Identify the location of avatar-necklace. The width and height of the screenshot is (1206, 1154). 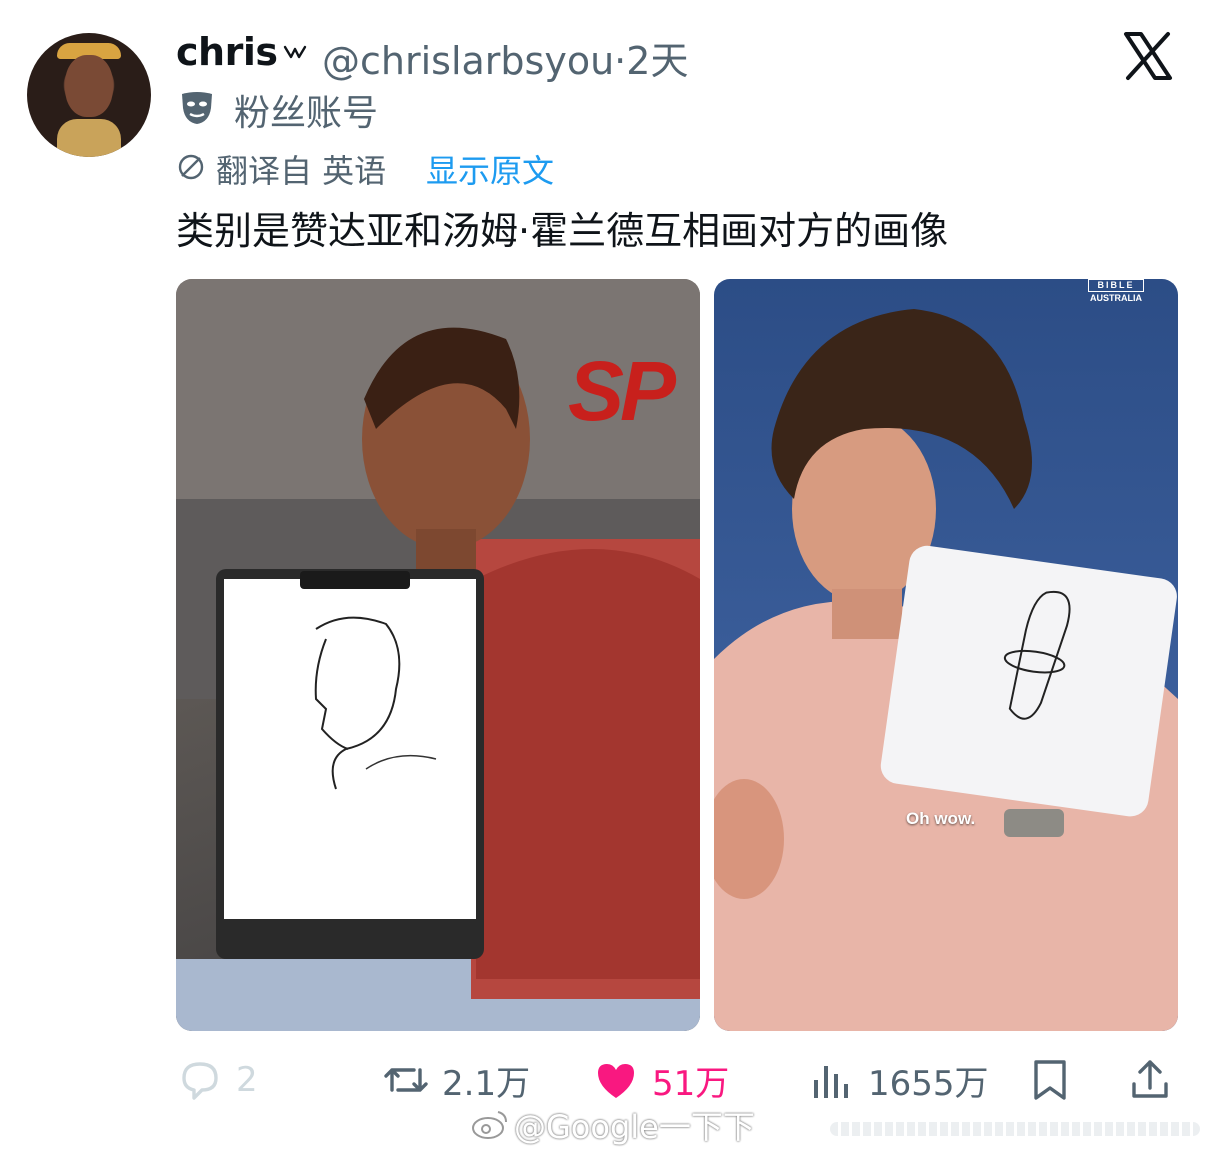
(89, 138).